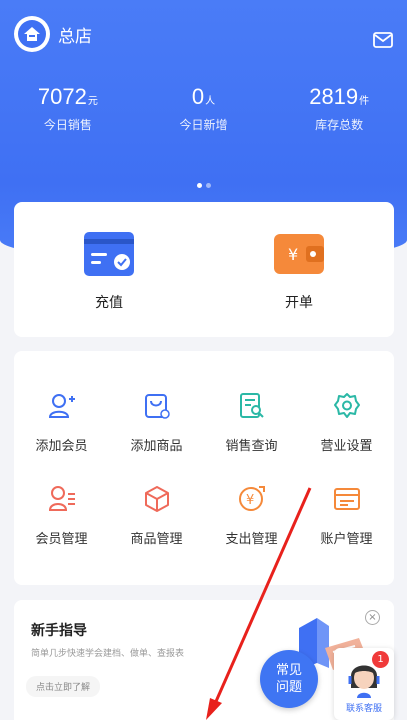 This screenshot has height=720, width=407. What do you see at coordinates (210, 101) in the screenshot?
I see `stat-unit: 人` at bounding box center [210, 101].